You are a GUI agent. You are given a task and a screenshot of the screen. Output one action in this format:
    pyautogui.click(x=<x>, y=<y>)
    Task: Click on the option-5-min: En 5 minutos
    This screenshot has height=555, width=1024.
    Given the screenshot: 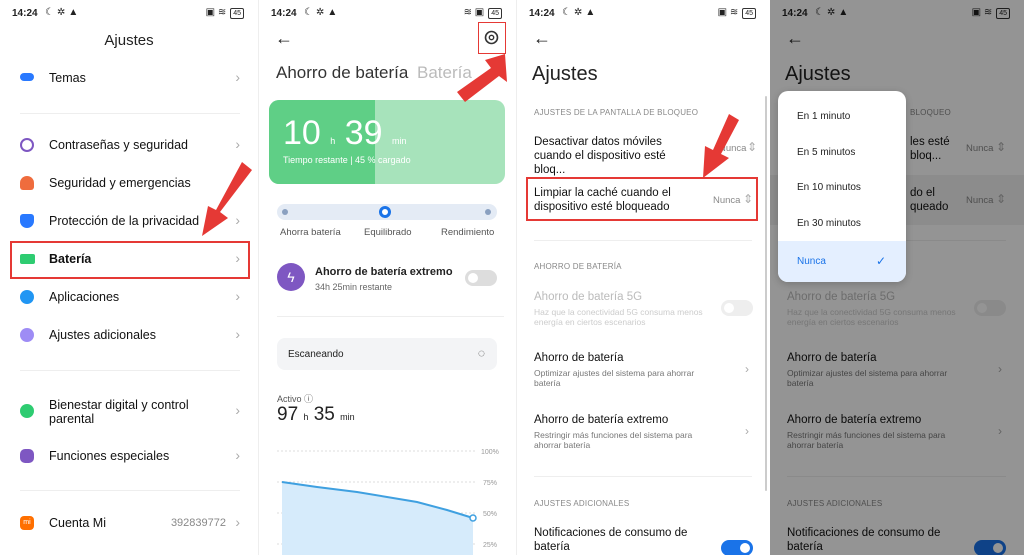 What is the action you would take?
    pyautogui.click(x=842, y=152)
    